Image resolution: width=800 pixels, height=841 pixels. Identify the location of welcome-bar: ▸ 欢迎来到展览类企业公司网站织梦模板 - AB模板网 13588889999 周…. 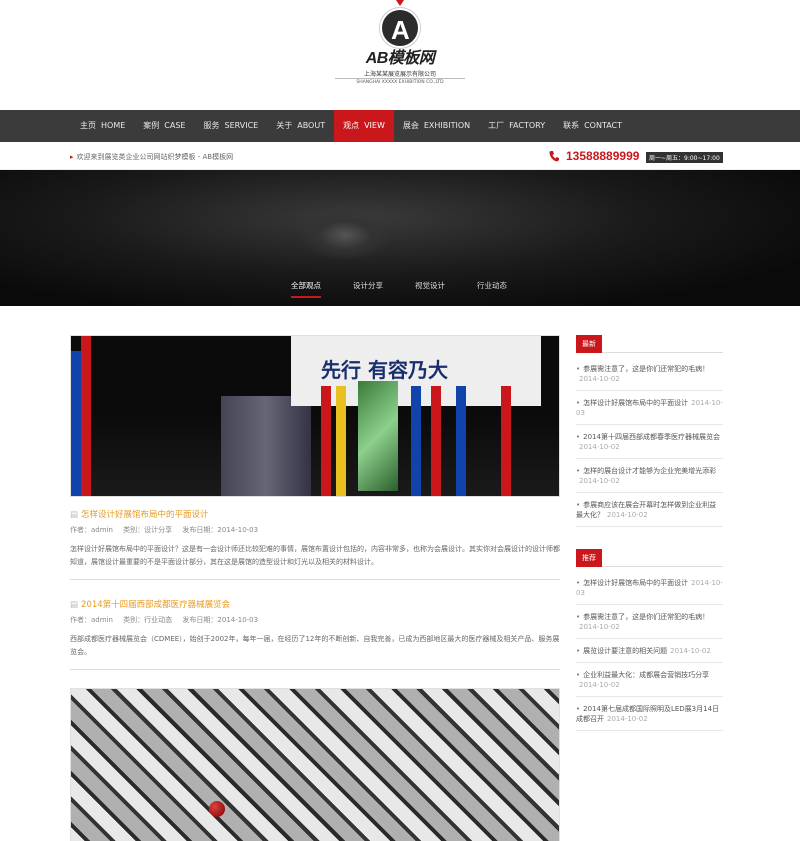
(400, 156).